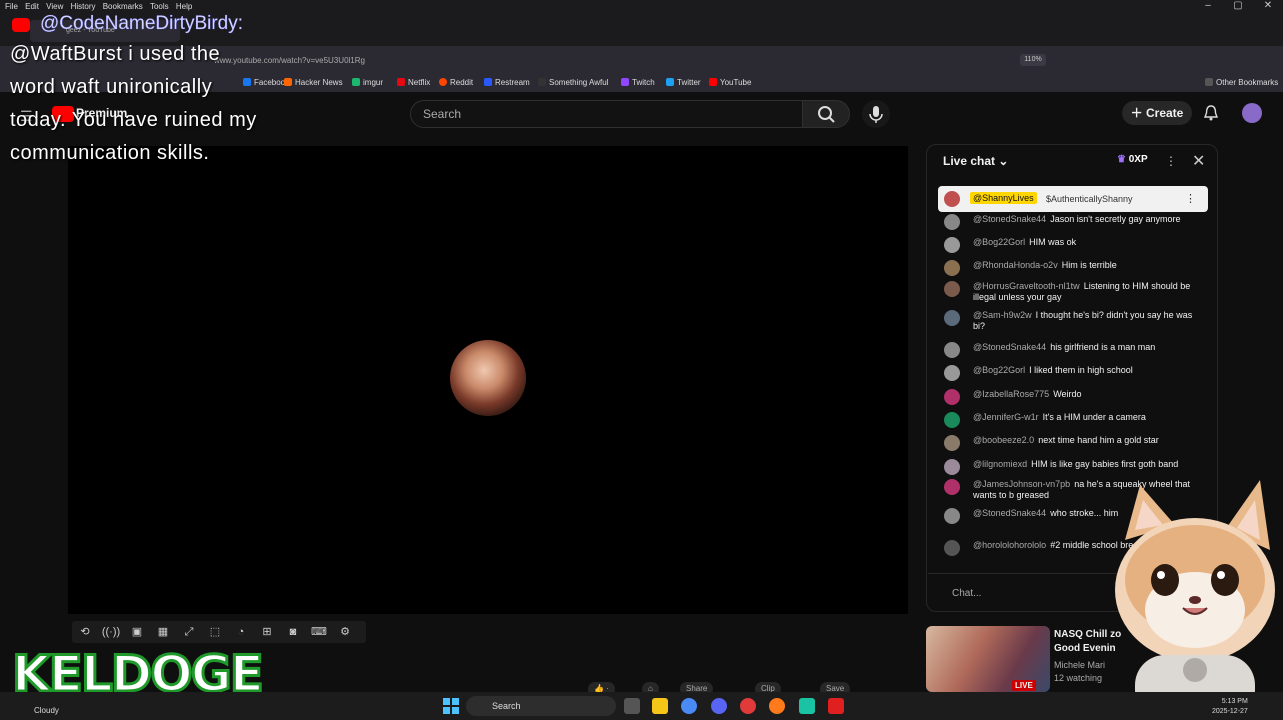 This screenshot has width=1283, height=720. Describe the element at coordinates (293, 632) in the screenshot. I see `camera-icon: ◙` at that location.